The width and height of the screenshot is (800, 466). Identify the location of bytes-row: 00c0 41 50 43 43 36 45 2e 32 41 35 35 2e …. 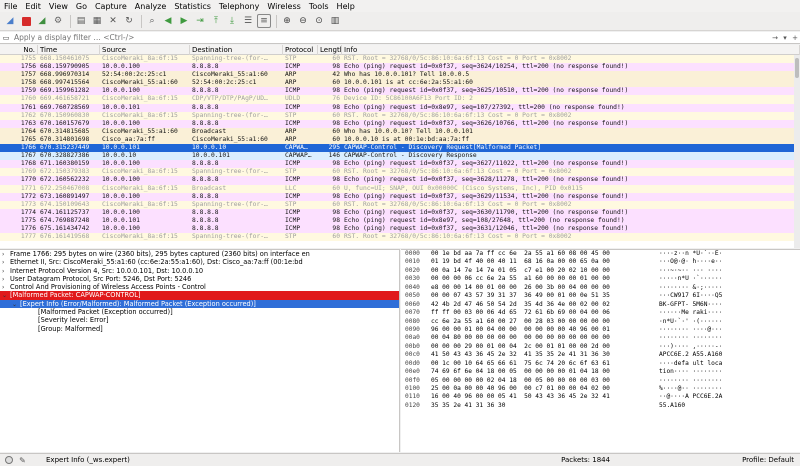
(600, 355).